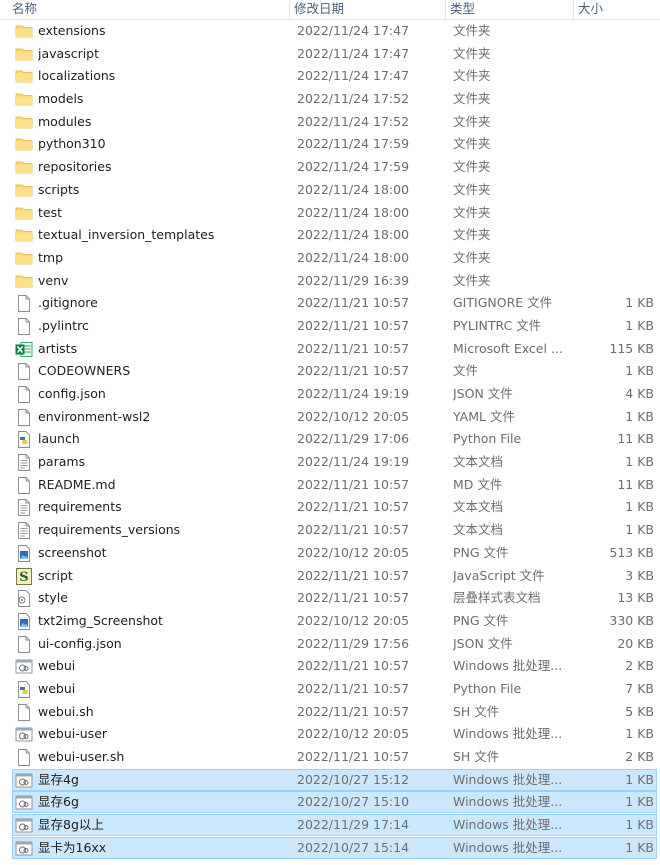  Describe the element at coordinates (84, 371) in the screenshot. I see `file-name: CODEOWNERS` at that location.